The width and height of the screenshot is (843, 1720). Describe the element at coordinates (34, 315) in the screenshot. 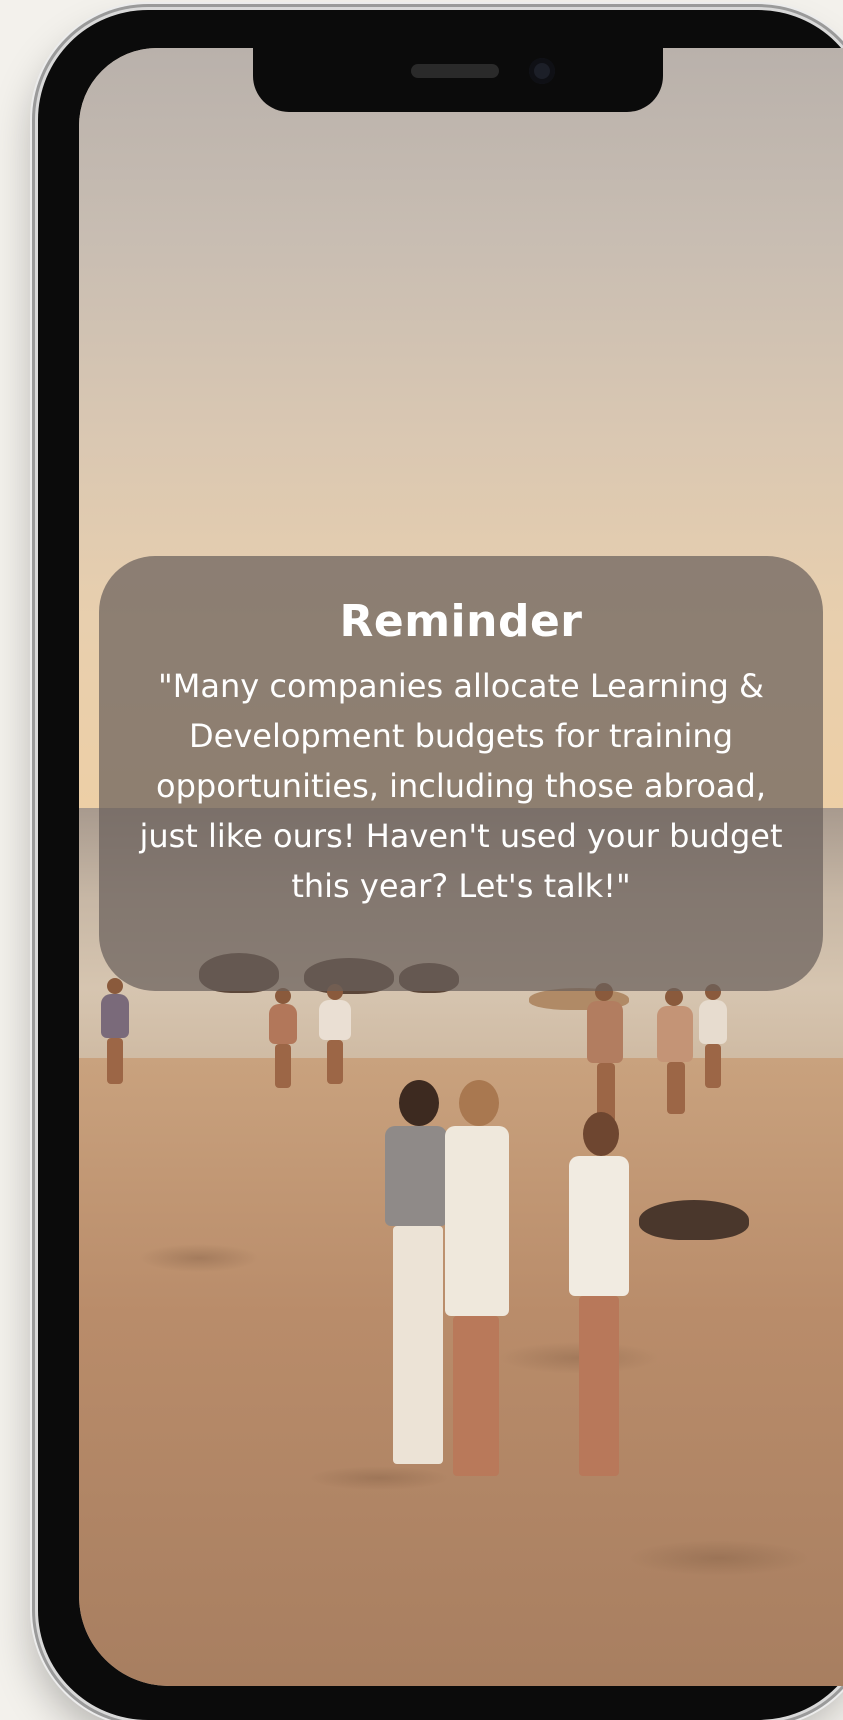

I see `mute-switch` at that location.